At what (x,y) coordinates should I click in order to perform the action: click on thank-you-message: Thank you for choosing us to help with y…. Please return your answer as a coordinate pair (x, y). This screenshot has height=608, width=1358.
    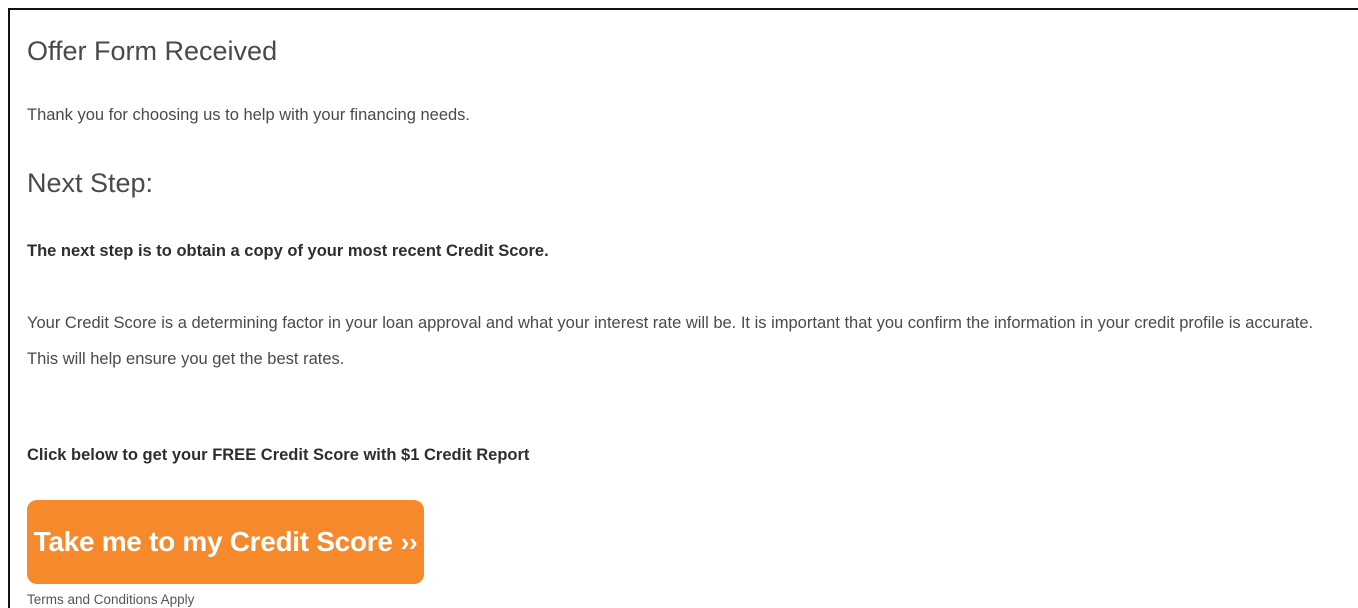
    Looking at the image, I should click on (249, 115).